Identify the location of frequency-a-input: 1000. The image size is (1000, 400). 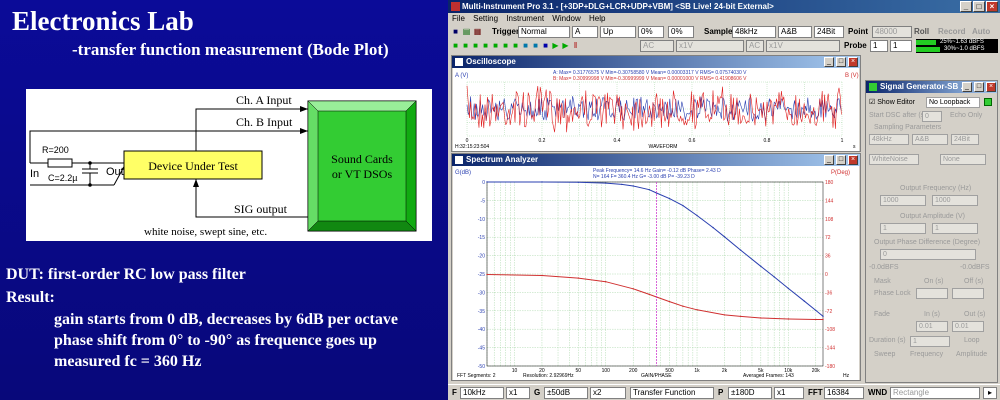
(903, 200).